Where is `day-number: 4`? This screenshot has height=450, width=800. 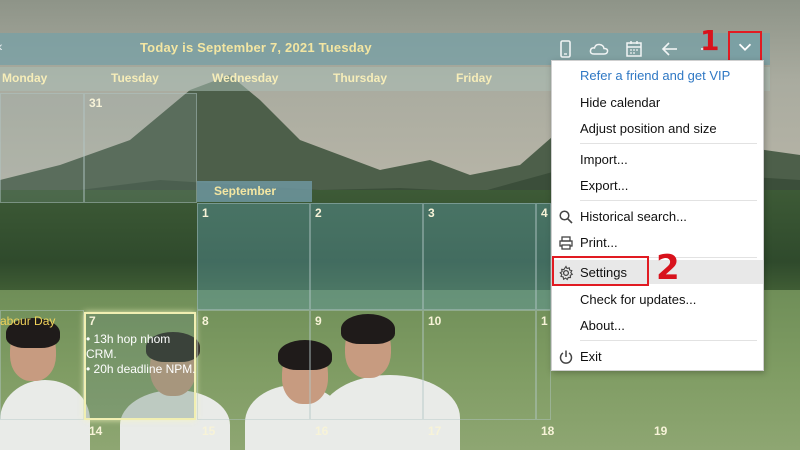 day-number: 4 is located at coordinates (544, 213).